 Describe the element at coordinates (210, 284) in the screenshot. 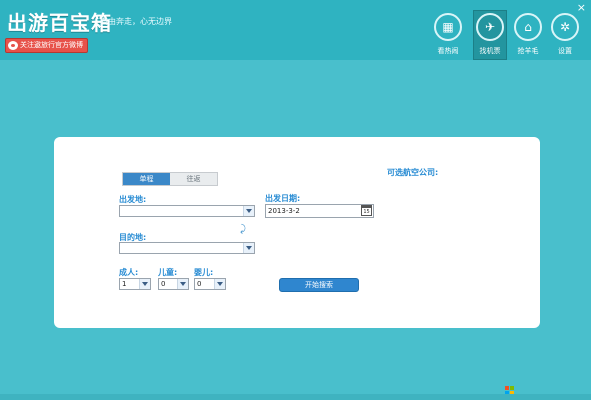

I see `infants-select: 0` at that location.